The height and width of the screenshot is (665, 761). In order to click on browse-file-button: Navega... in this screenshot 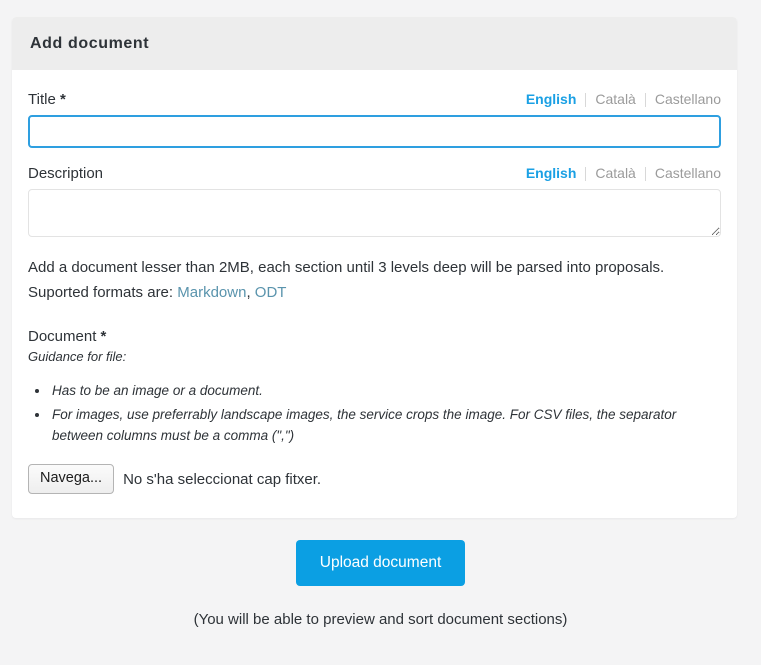, I will do `click(71, 479)`.